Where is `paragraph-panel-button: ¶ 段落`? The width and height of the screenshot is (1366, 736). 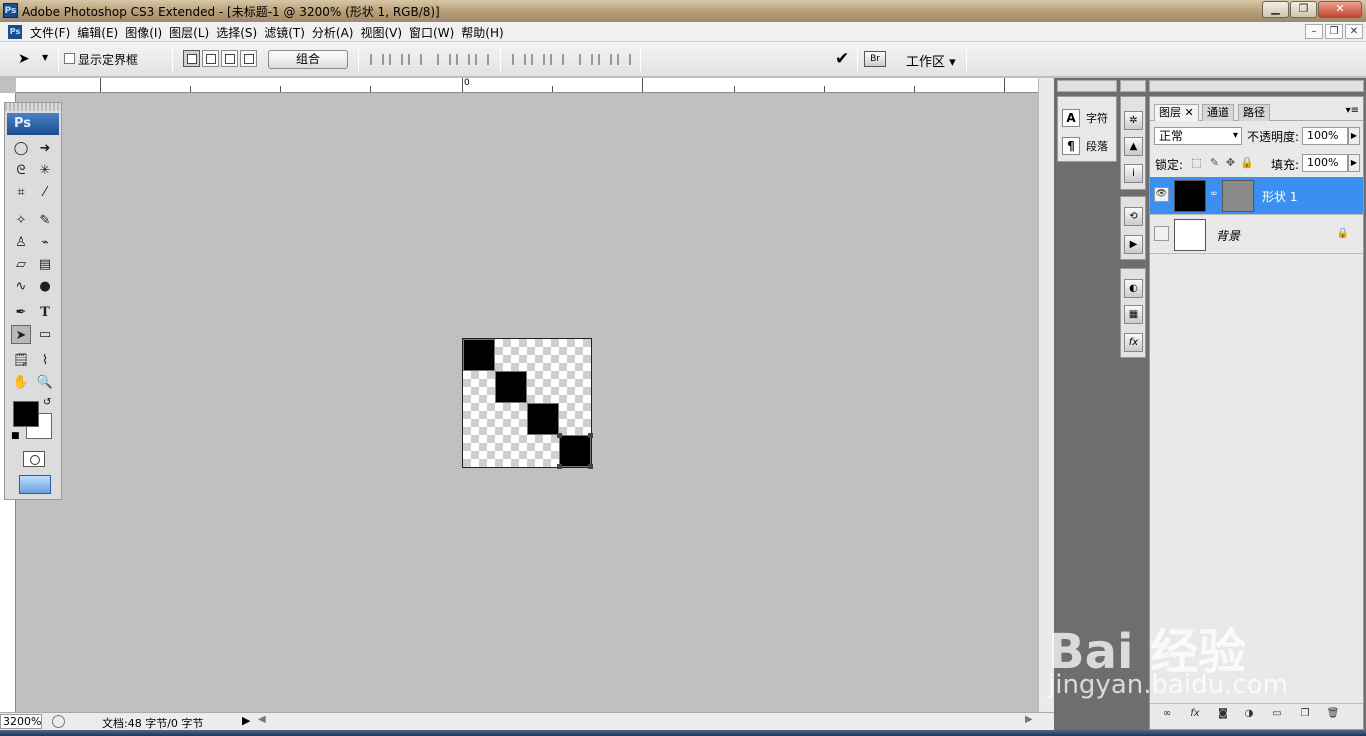
paragraph-panel-button: ¶ 段落 is located at coordinates (1085, 146).